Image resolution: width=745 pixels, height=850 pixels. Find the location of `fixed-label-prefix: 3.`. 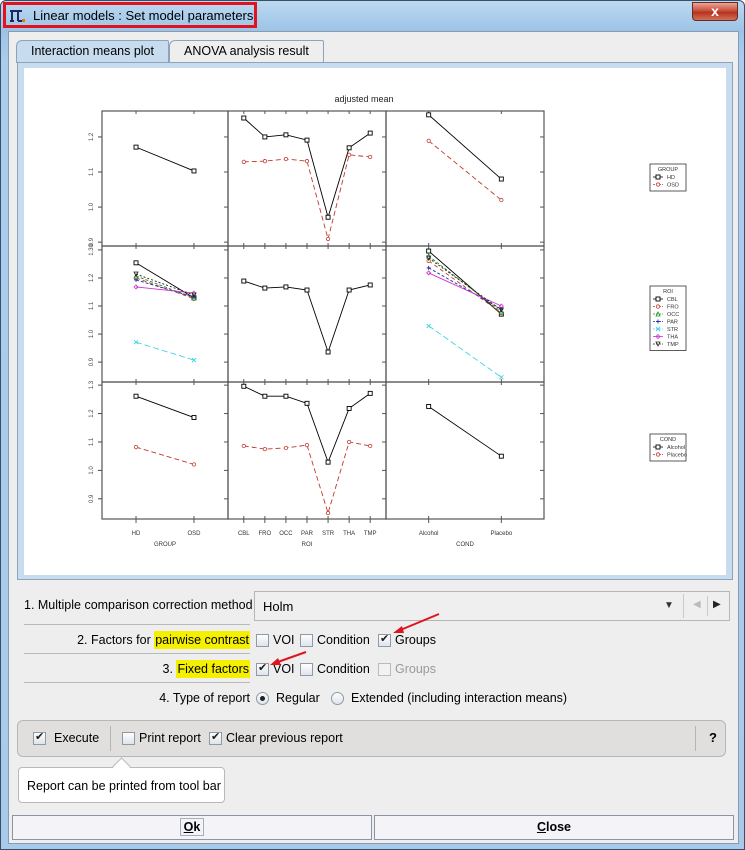

fixed-label-prefix: 3. is located at coordinates (169, 669).